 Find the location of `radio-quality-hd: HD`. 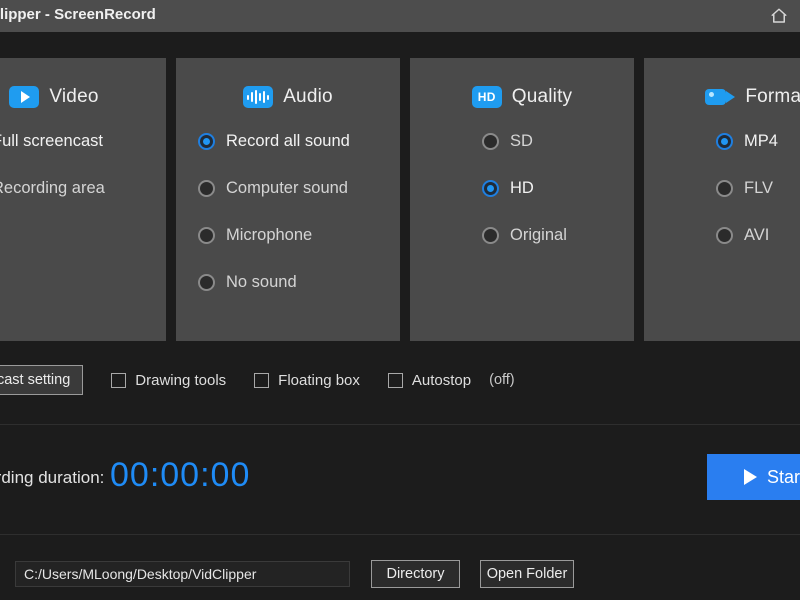

radio-quality-hd: HD is located at coordinates (558, 188).